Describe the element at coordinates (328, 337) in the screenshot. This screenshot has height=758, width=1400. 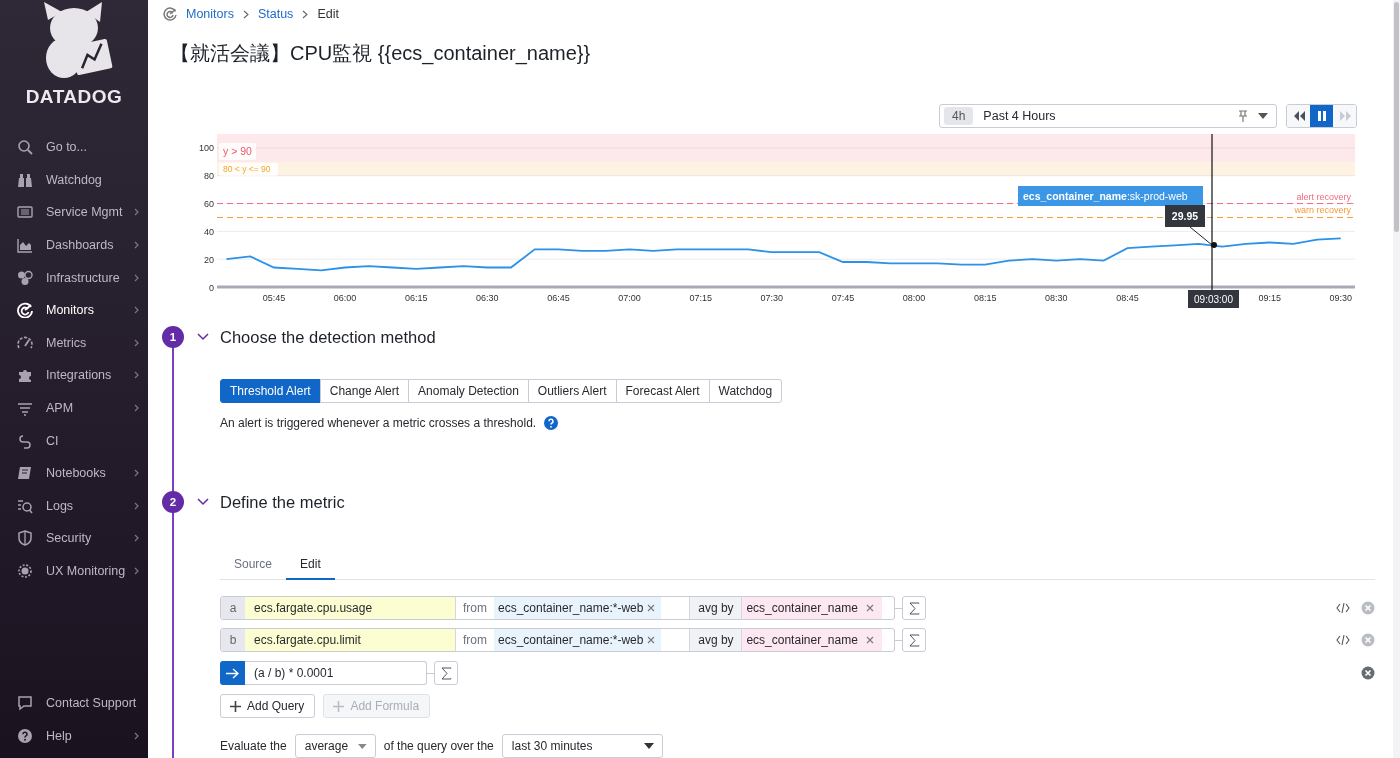
I see `step-title: Choose the detection method` at that location.